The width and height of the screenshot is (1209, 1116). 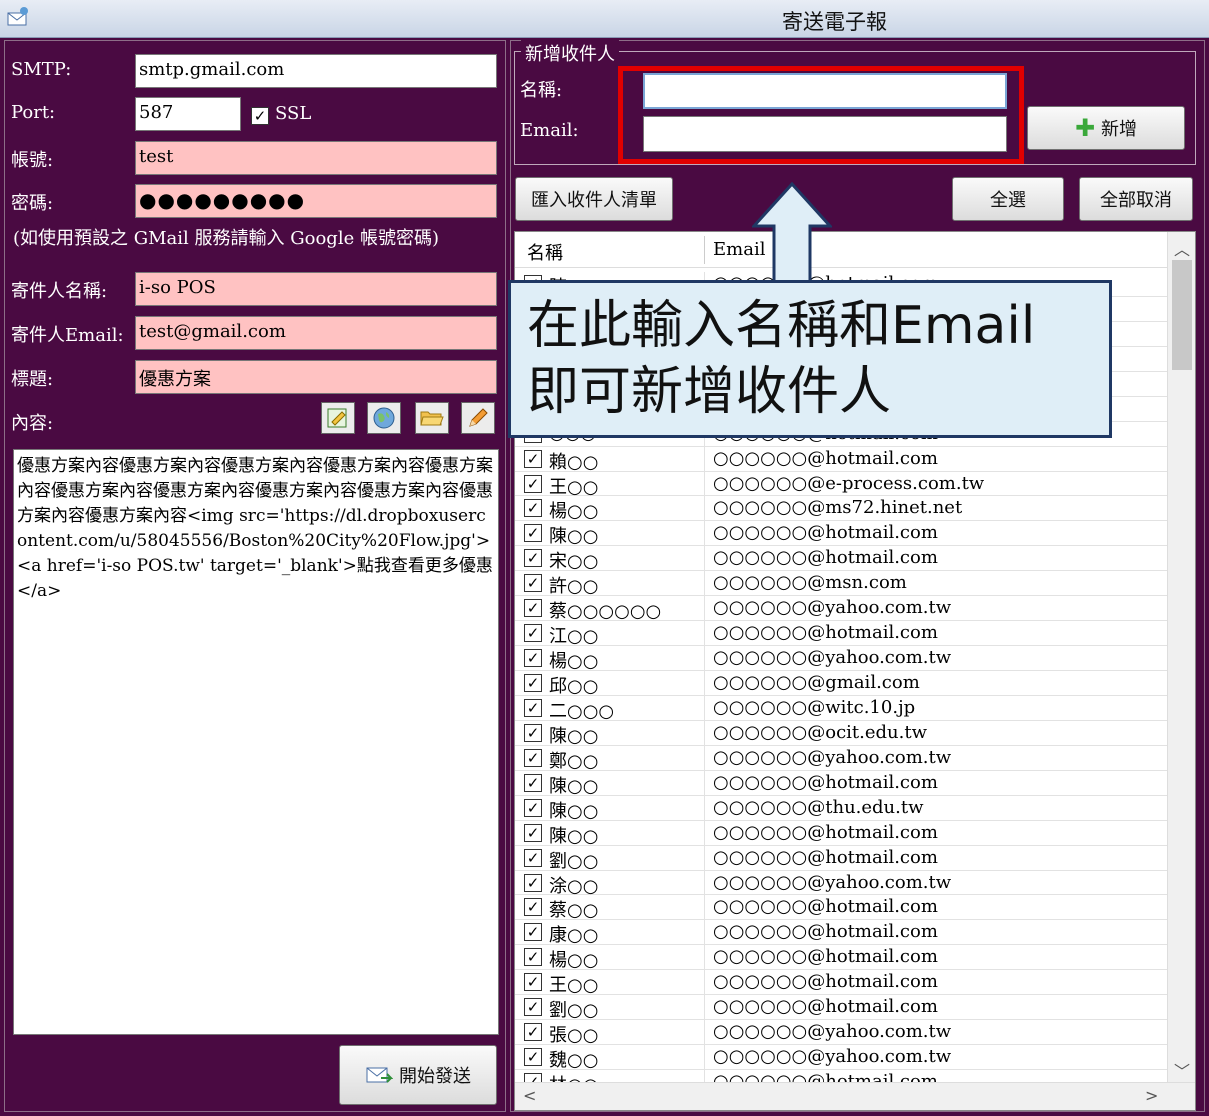 What do you see at coordinates (841, 758) in the screenshot?
I see `table-row: ✓ 鄭○○ ○○○○○○@yahoo.com.tw` at bounding box center [841, 758].